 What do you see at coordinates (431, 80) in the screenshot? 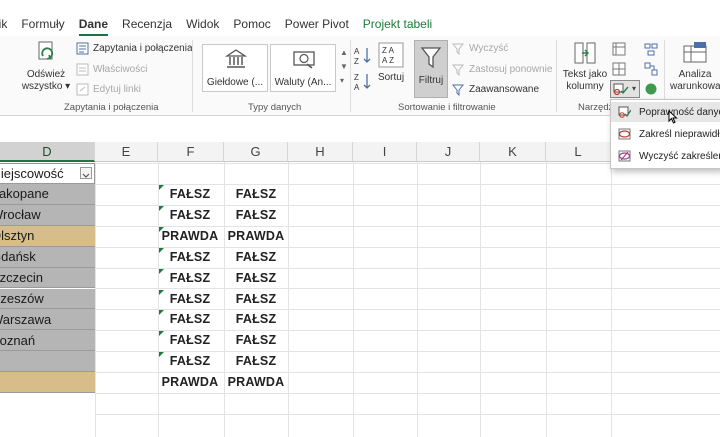
I see `filter-label: Filtruj` at bounding box center [431, 80].